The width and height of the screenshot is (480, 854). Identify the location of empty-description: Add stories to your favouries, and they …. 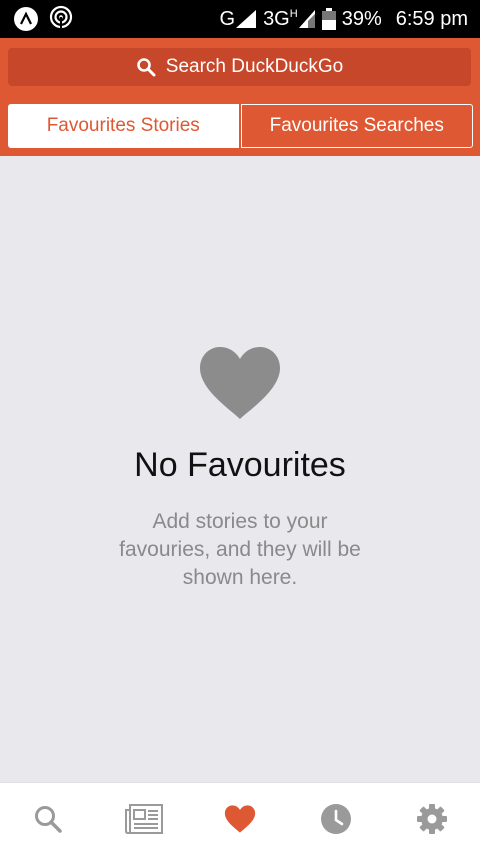
(240, 549).